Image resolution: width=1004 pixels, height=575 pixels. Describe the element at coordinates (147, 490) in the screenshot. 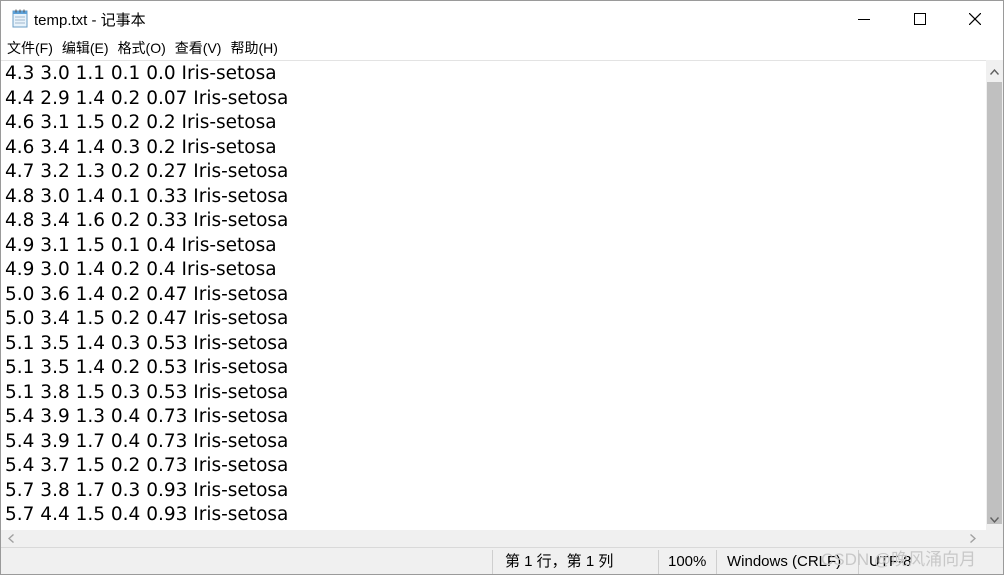

I see `text-line: 5.7 3.8 1.7 0.3 0.93 Iris-setosa` at that location.